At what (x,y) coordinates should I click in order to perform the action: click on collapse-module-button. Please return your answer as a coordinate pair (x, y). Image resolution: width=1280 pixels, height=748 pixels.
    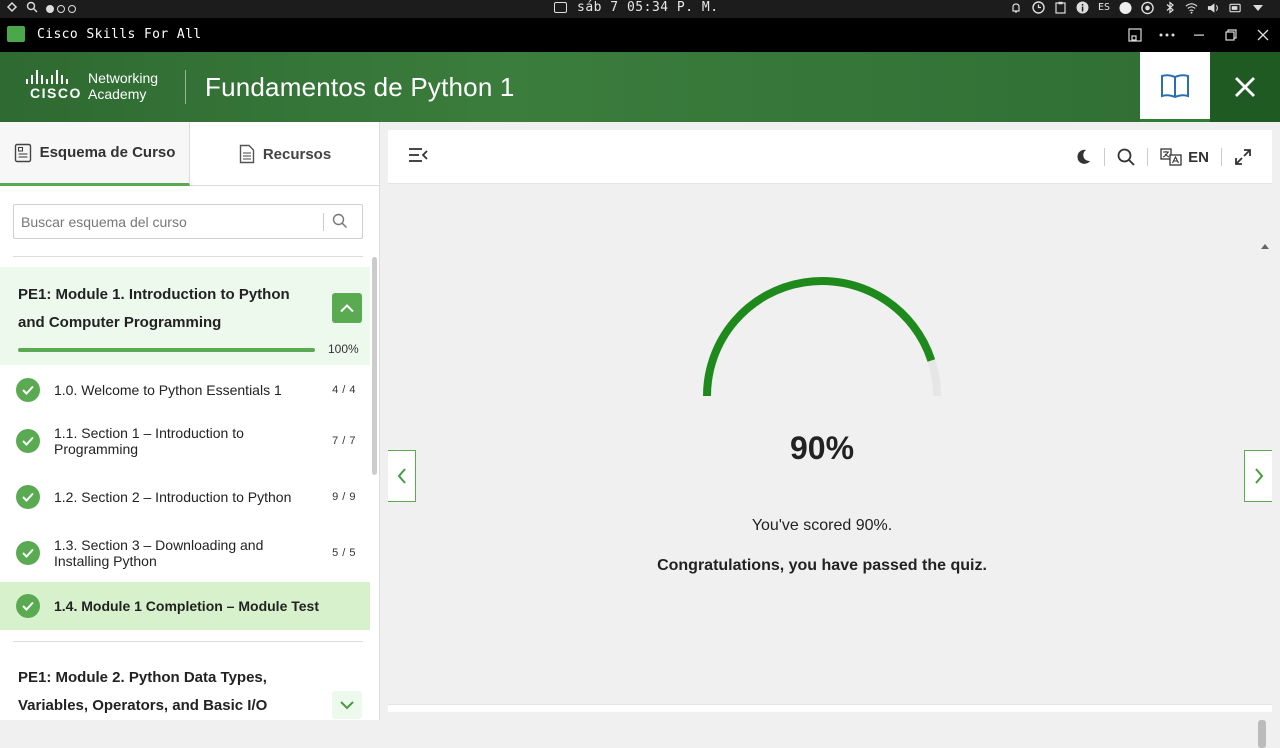
    Looking at the image, I should click on (347, 308).